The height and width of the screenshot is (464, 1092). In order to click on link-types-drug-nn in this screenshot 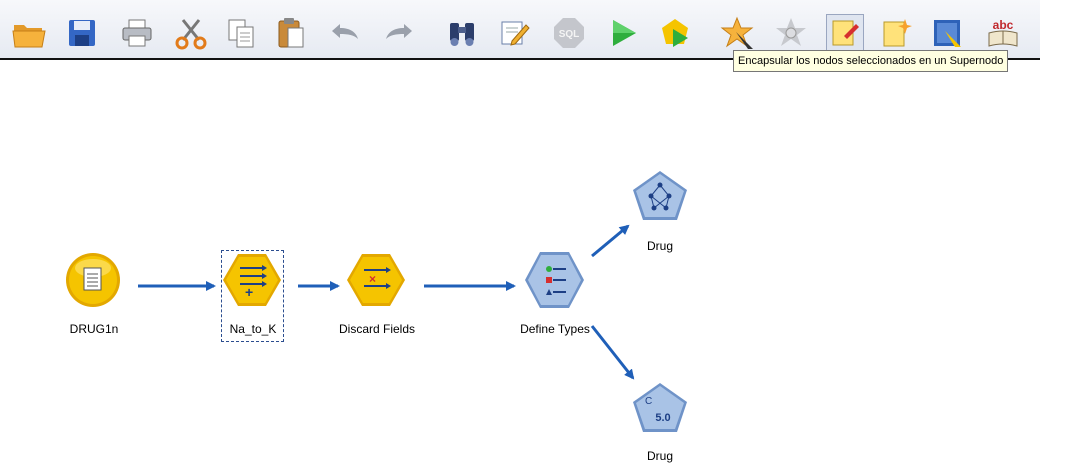, I will do `click(610, 241)`.